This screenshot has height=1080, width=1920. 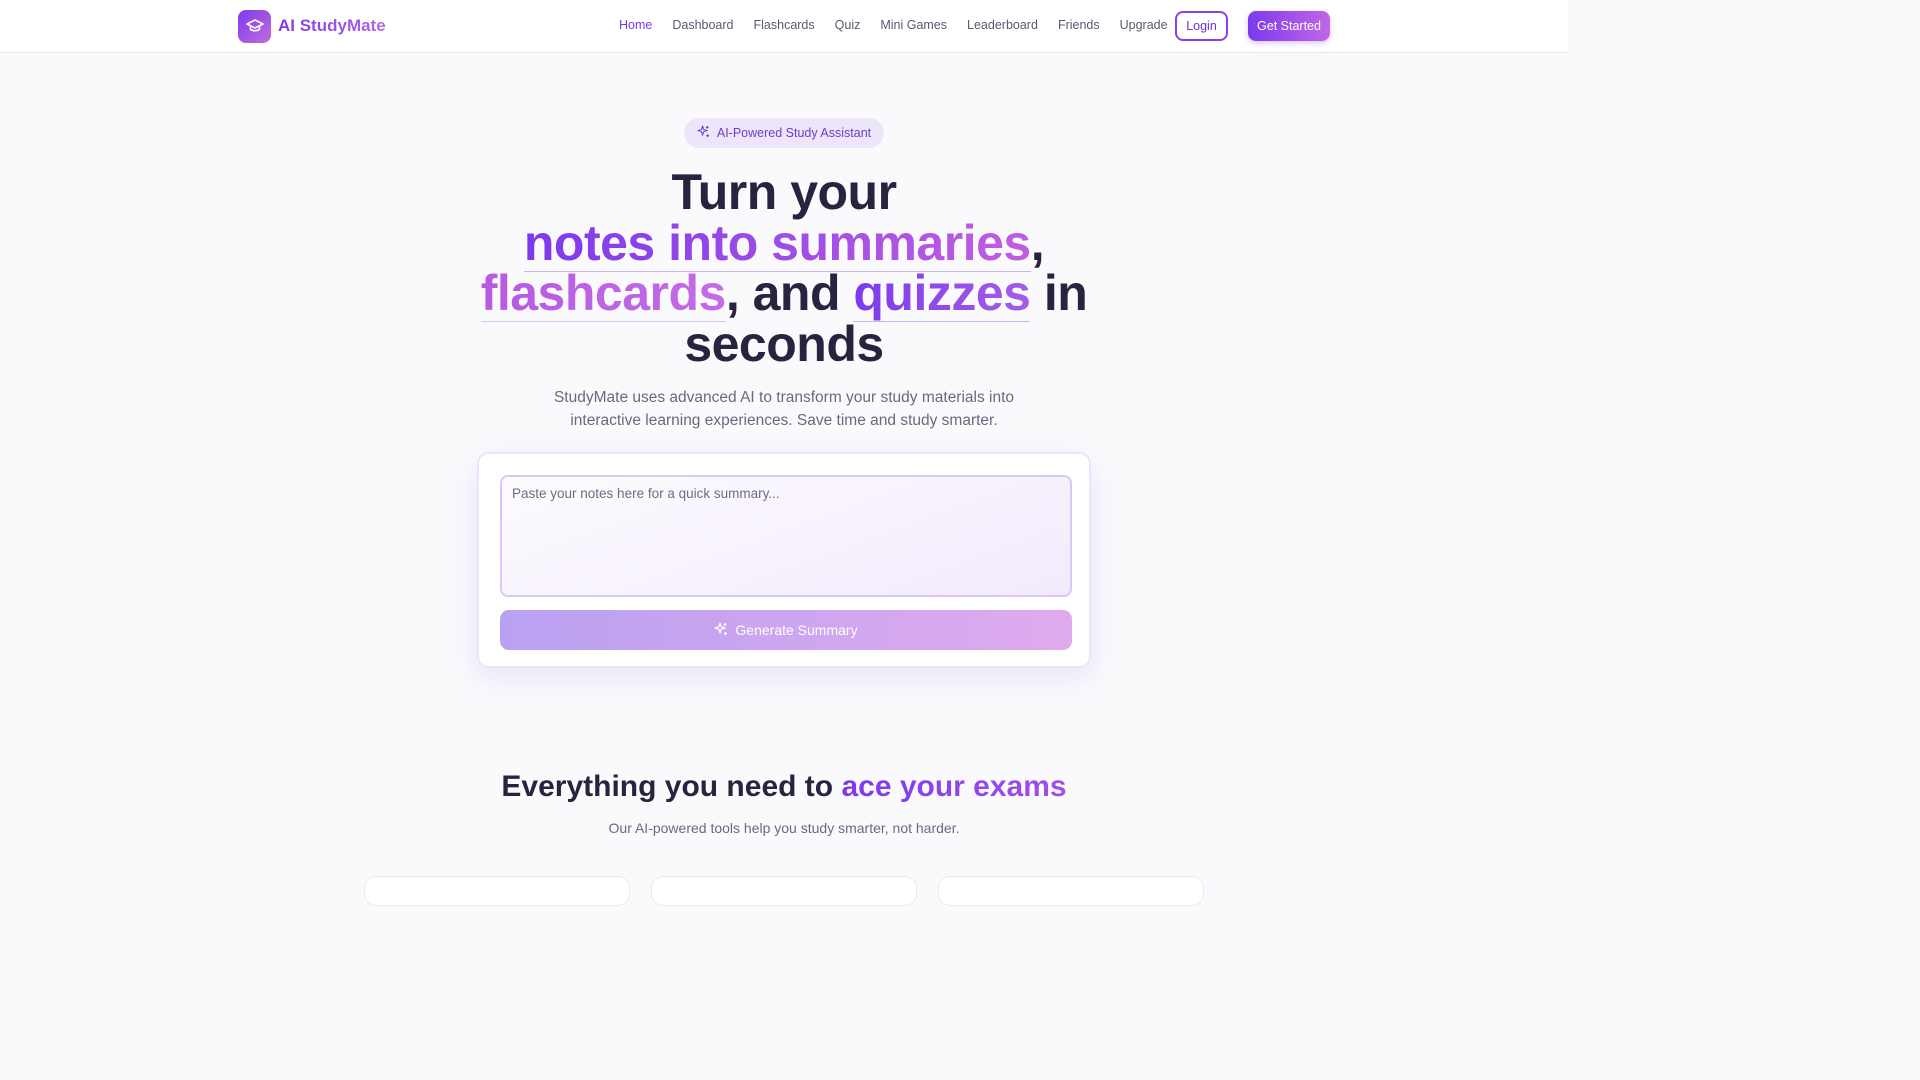 I want to click on generate-summary-label: Generate Summary, so click(x=796, y=630).